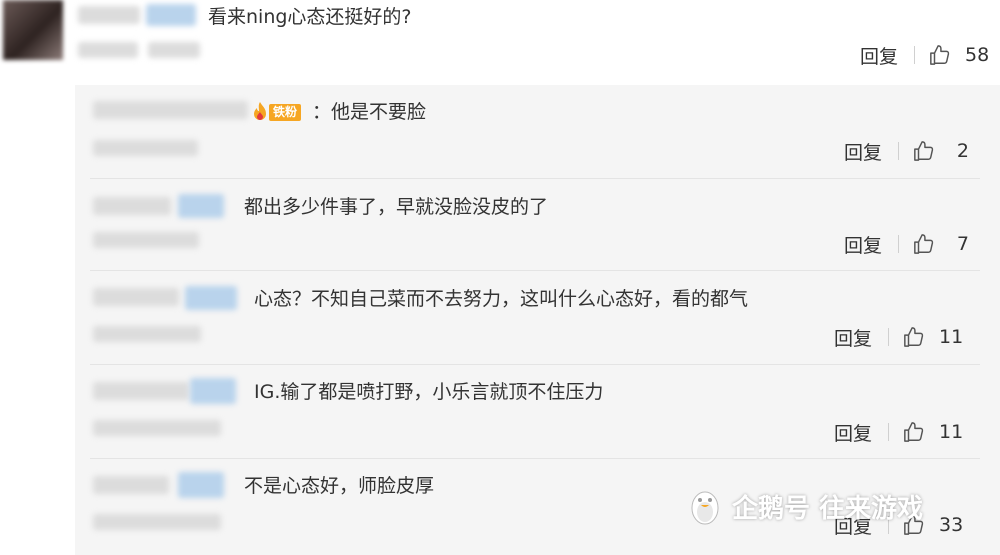  Describe the element at coordinates (369, 112) in the screenshot. I see `reply-text: ：他是不要脸` at that location.